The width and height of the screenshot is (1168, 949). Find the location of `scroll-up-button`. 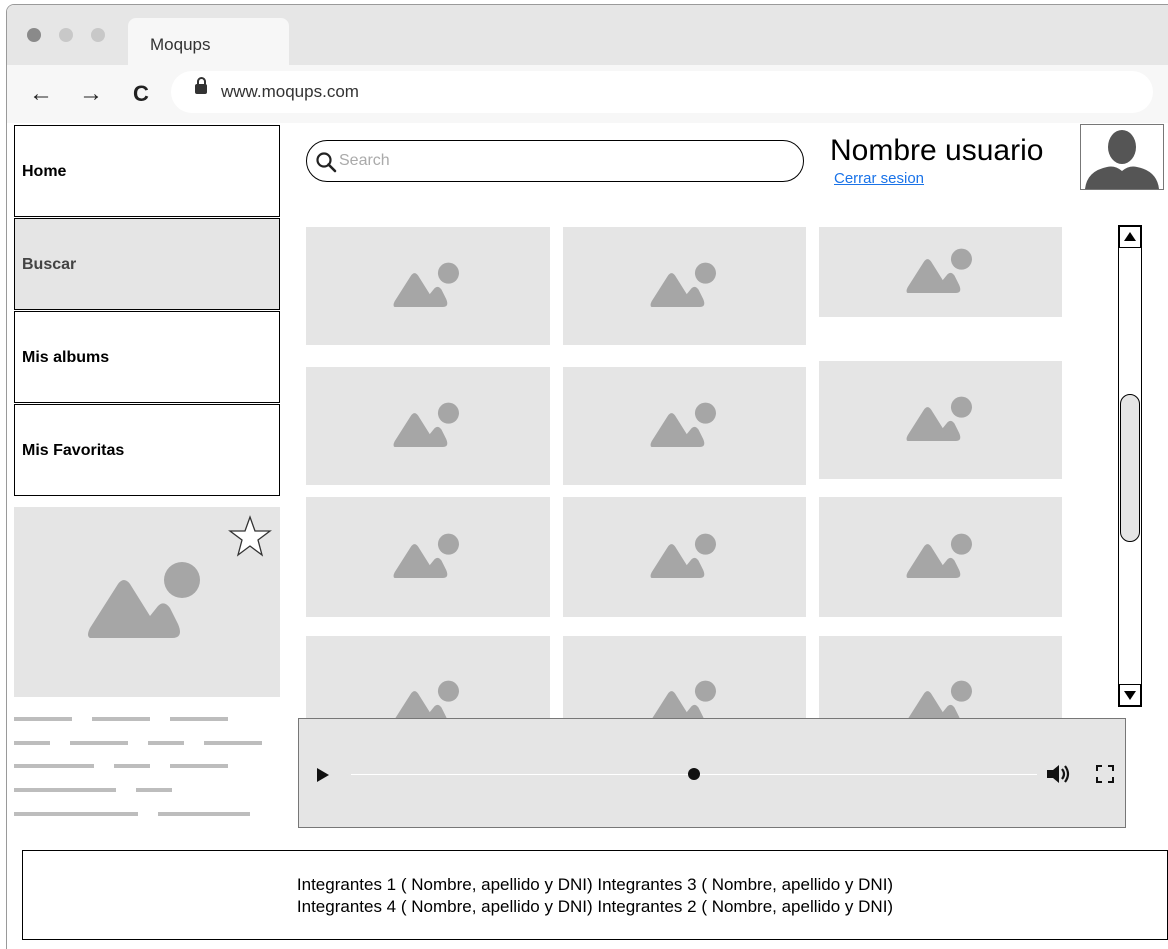

scroll-up-button is located at coordinates (1130, 237).